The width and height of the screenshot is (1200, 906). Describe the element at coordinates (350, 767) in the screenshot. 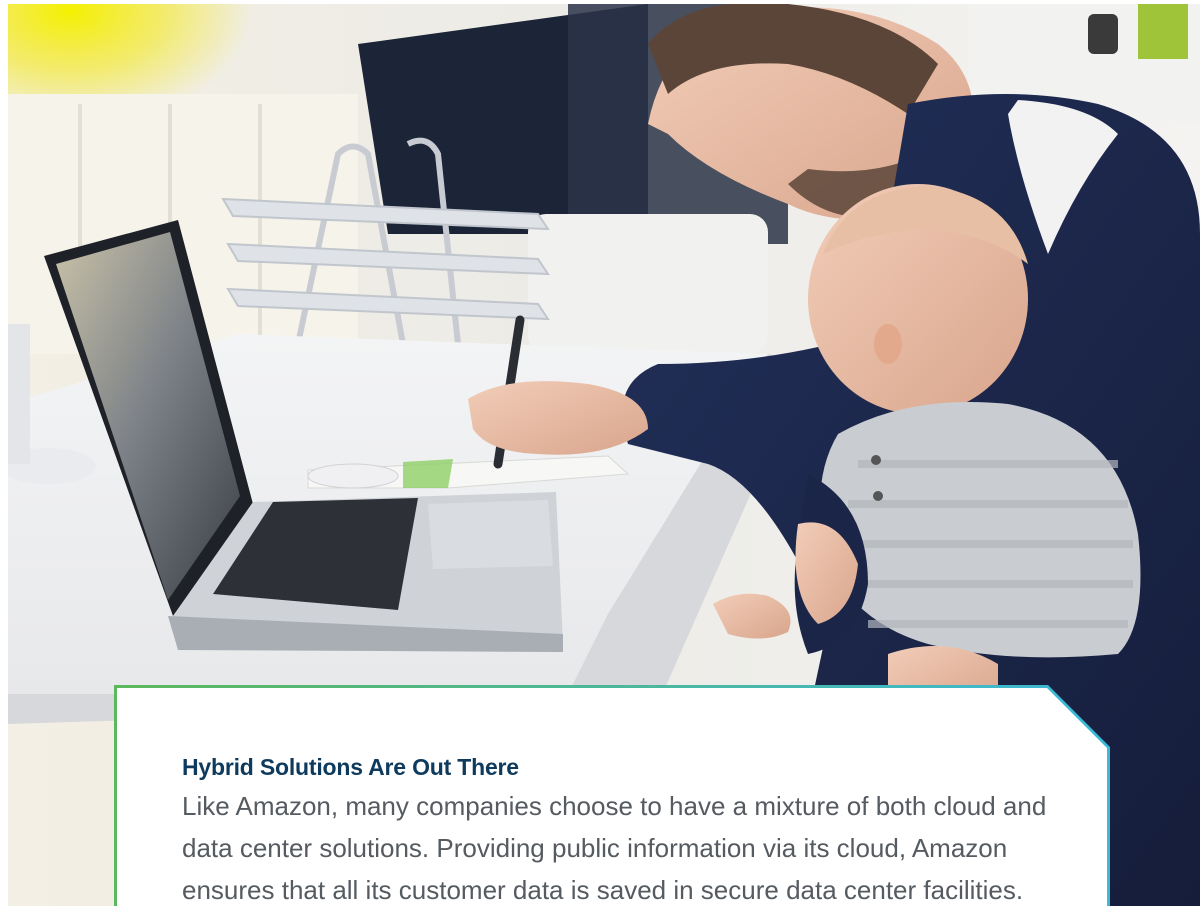

I see `callout-heading: Hybrid Solutions Are Out There` at that location.